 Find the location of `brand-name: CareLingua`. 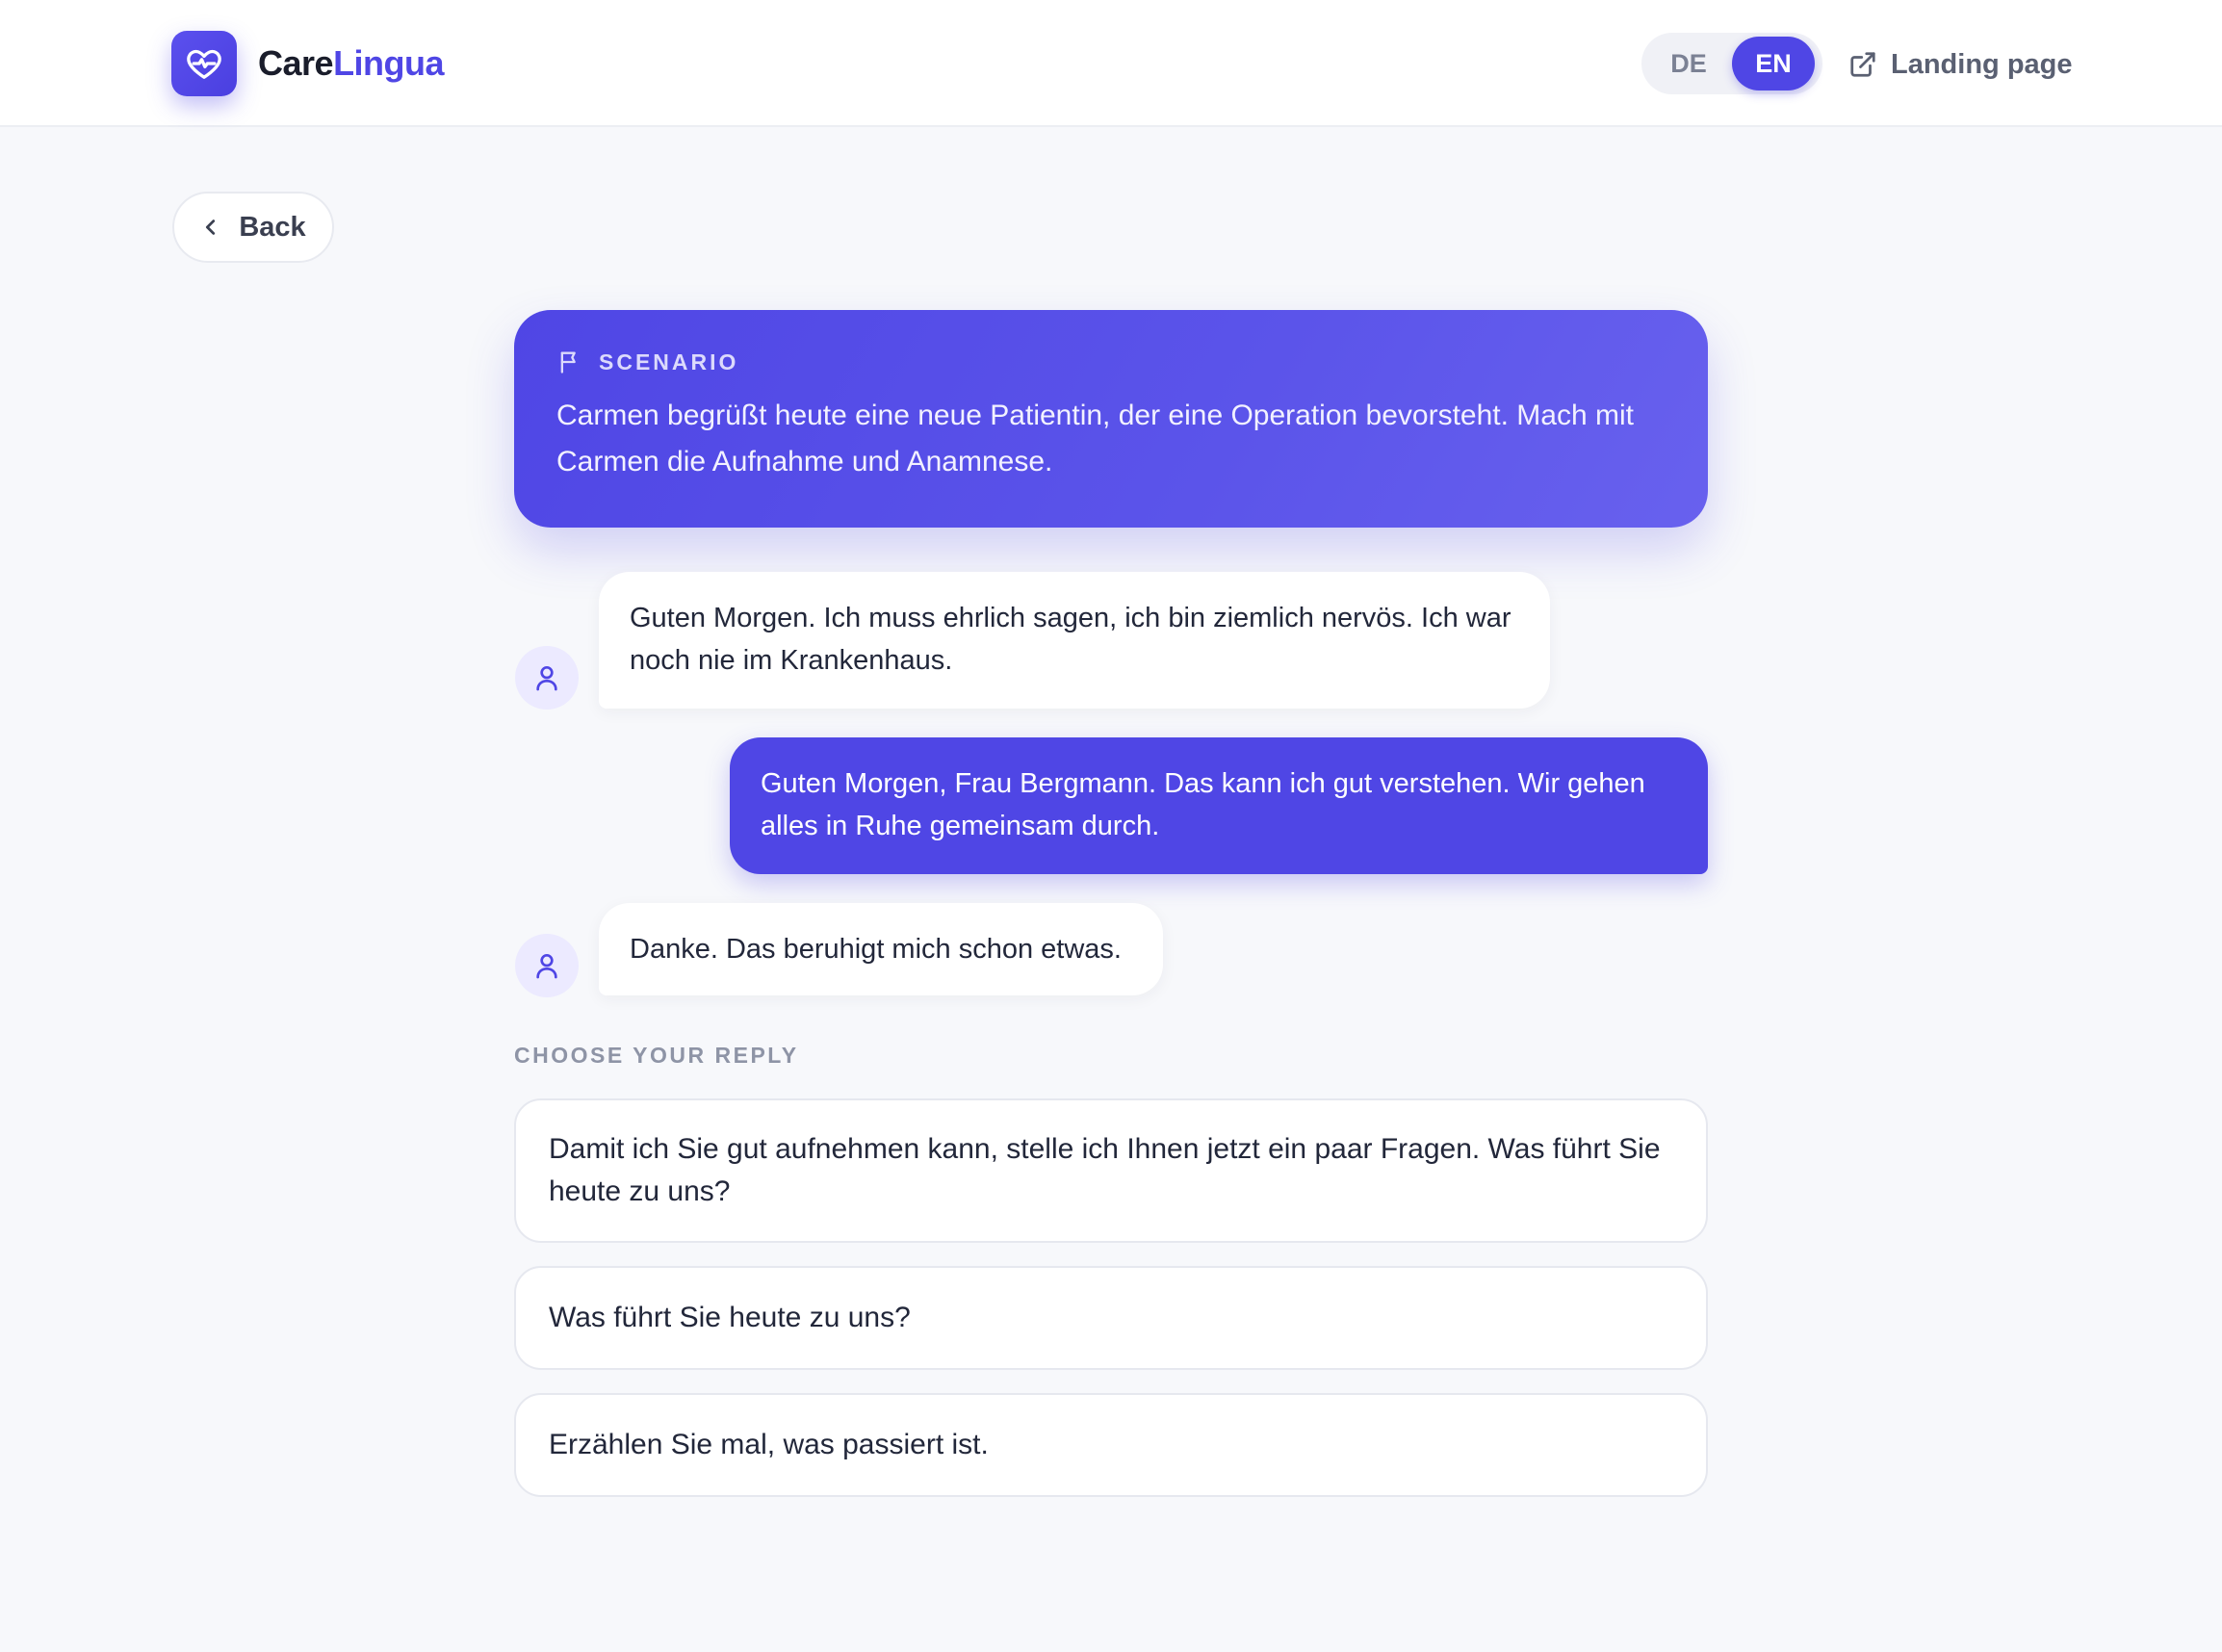

brand-name: CareLingua is located at coordinates (351, 64).